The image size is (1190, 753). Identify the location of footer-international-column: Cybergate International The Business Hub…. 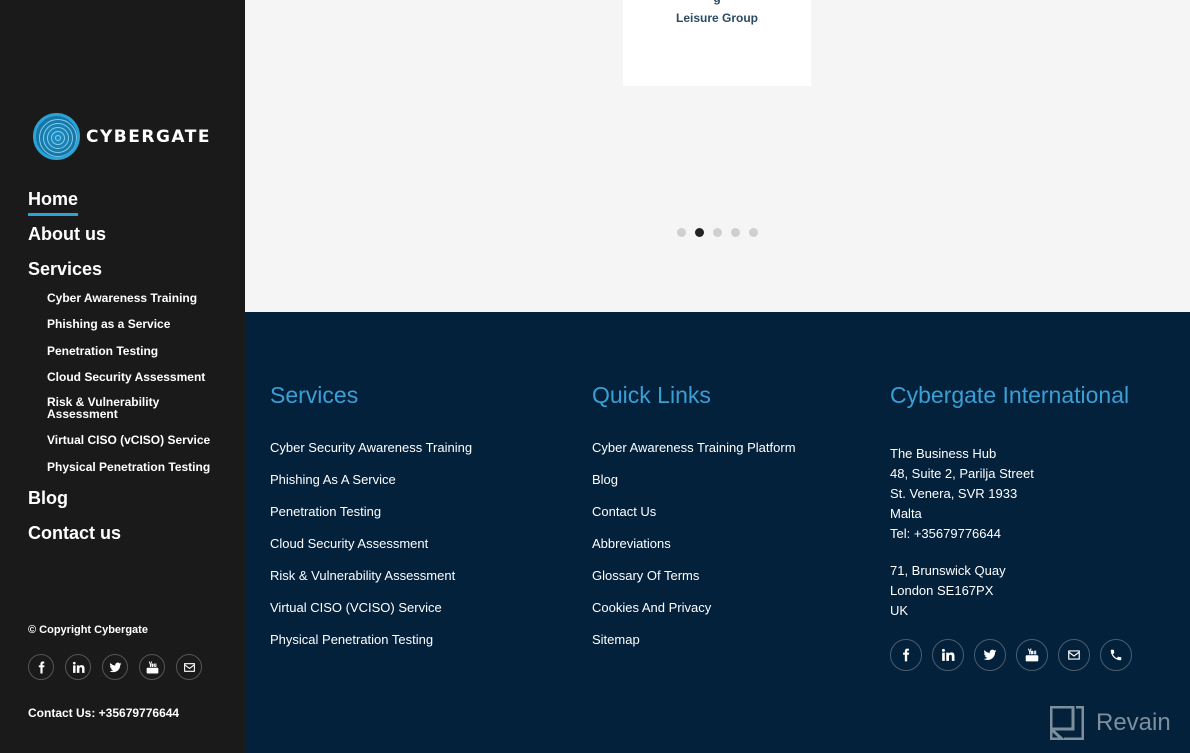
(1009, 500).